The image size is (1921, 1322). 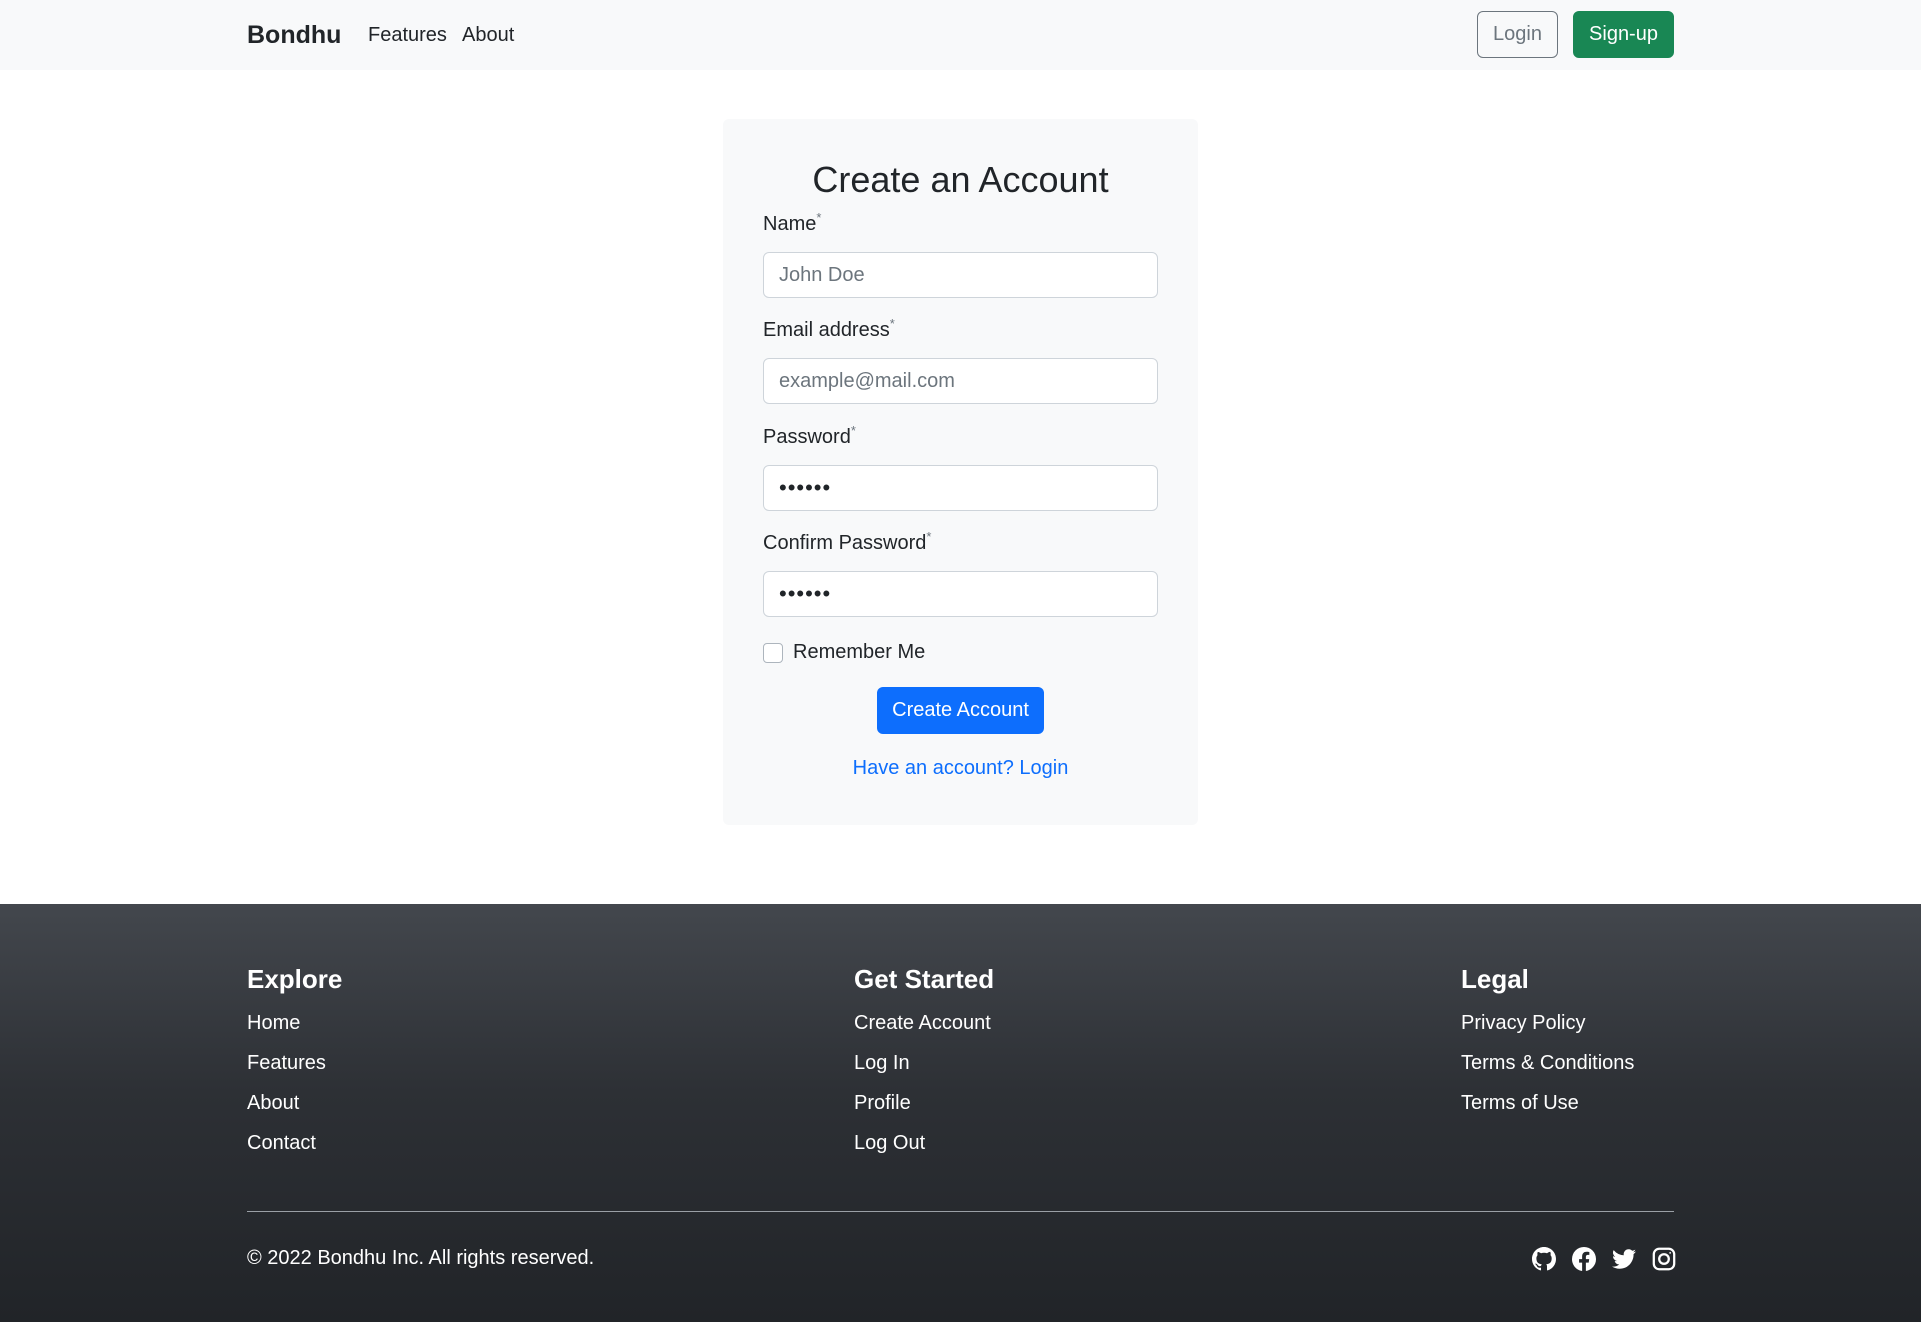 I want to click on footer-heading: Legal, so click(x=1495, y=979).